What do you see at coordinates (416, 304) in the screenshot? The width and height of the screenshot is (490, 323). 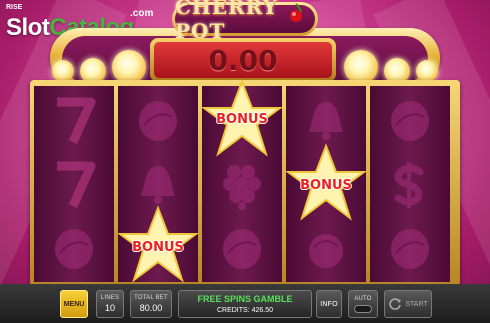 I see `start-label: START` at bounding box center [416, 304].